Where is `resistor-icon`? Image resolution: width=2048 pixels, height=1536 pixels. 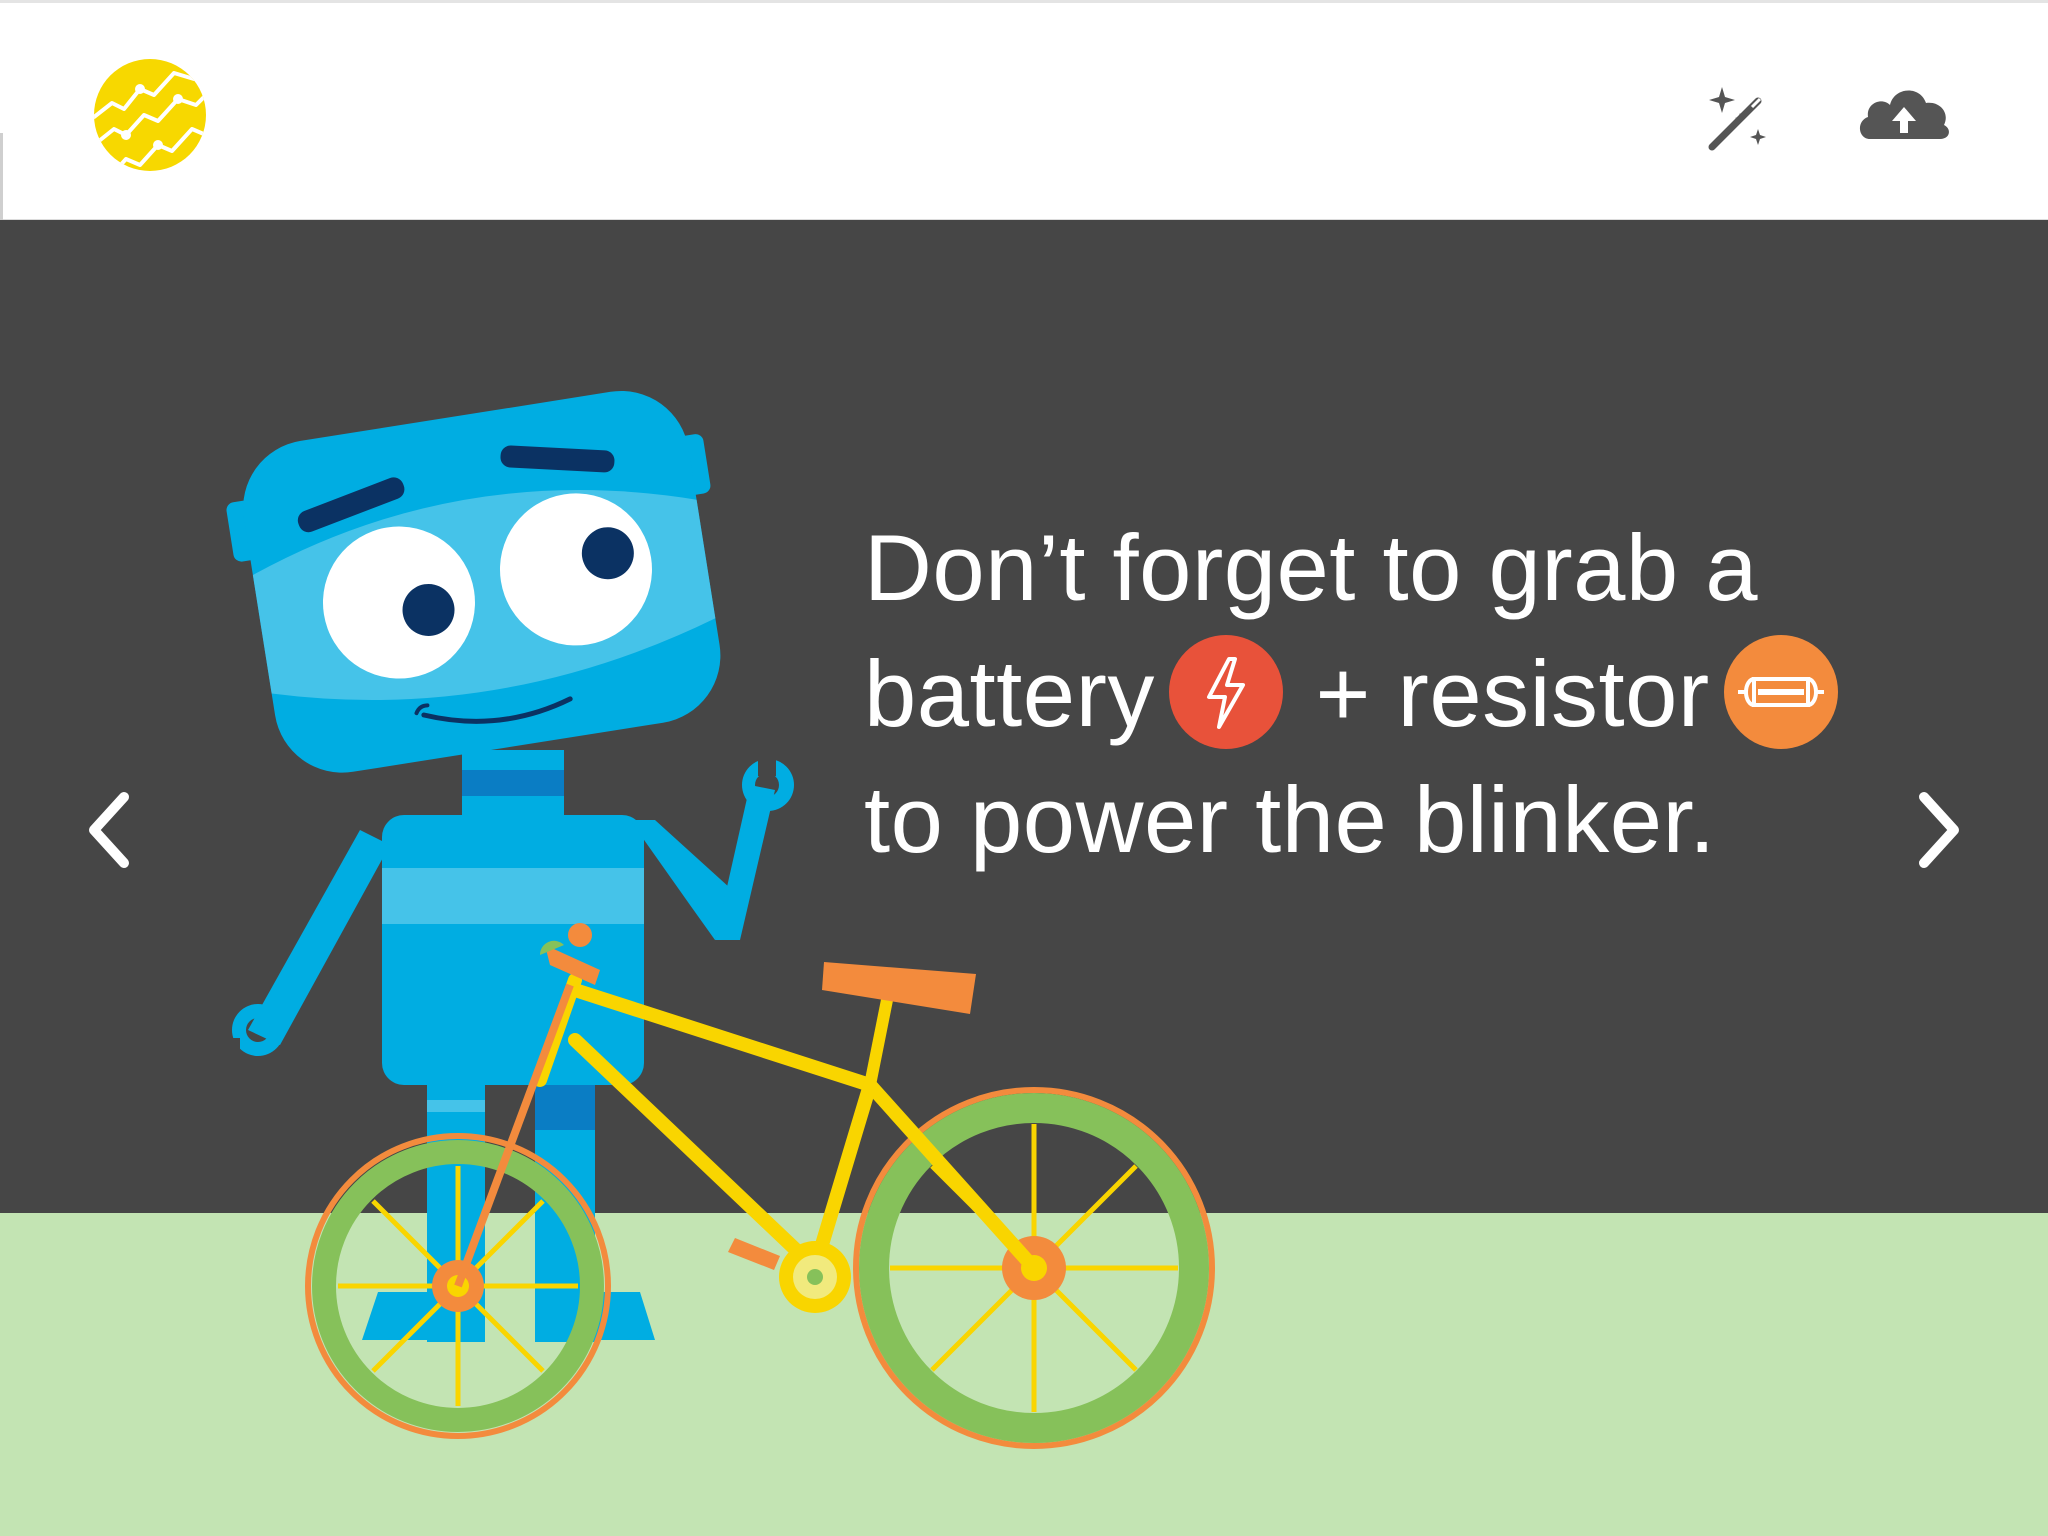 resistor-icon is located at coordinates (1780, 692).